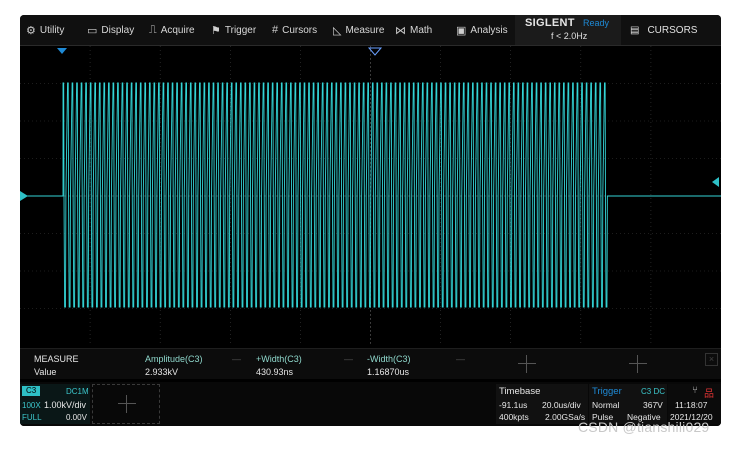 Image resolution: width=740 pixels, height=457 pixels. I want to click on system-time: 11:18:07, so click(691, 405).